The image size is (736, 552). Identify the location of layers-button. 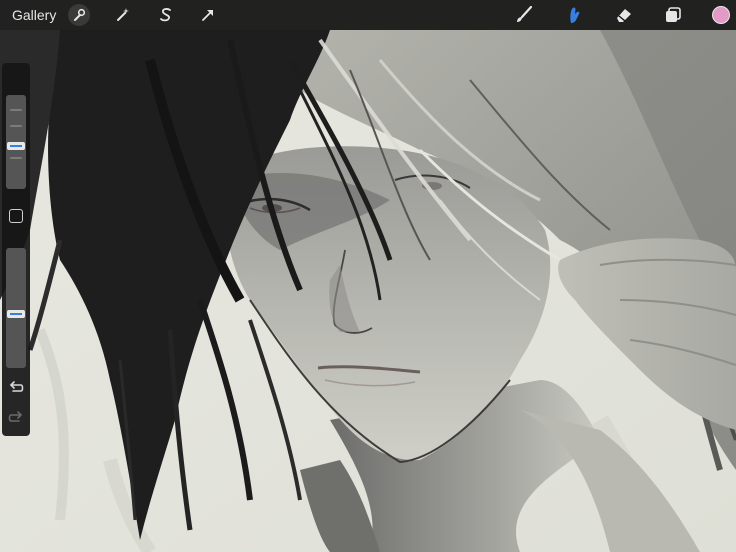
(673, 15).